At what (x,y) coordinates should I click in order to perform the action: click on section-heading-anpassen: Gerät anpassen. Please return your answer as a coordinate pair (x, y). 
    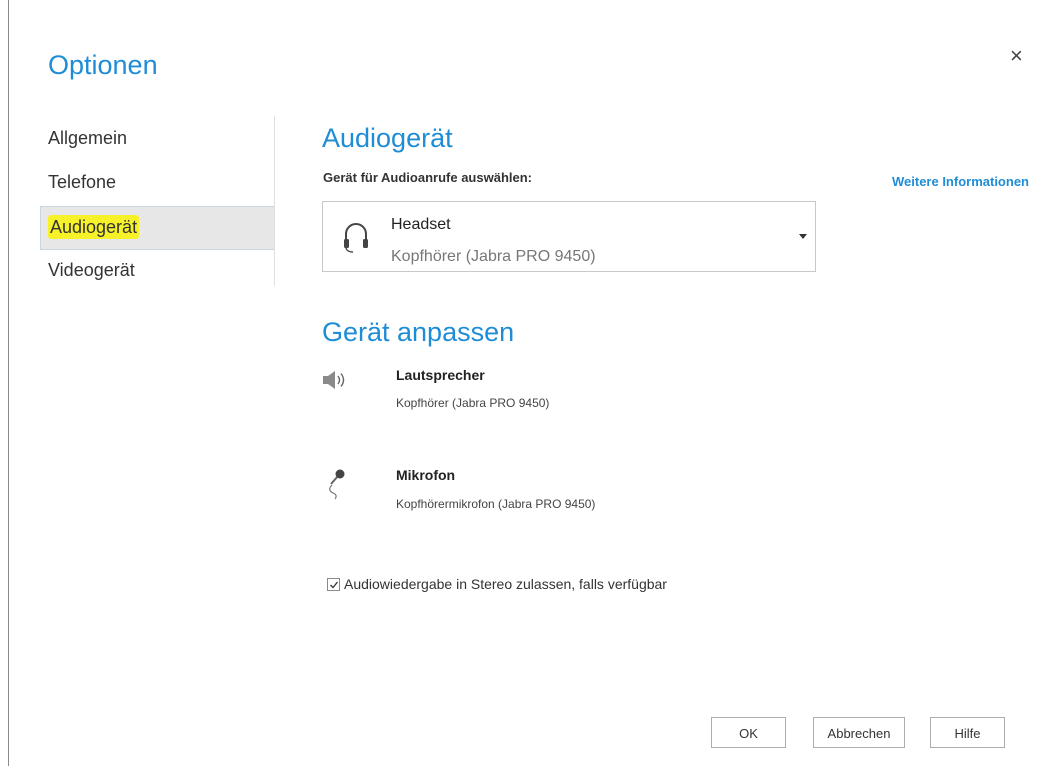
    Looking at the image, I should click on (418, 332).